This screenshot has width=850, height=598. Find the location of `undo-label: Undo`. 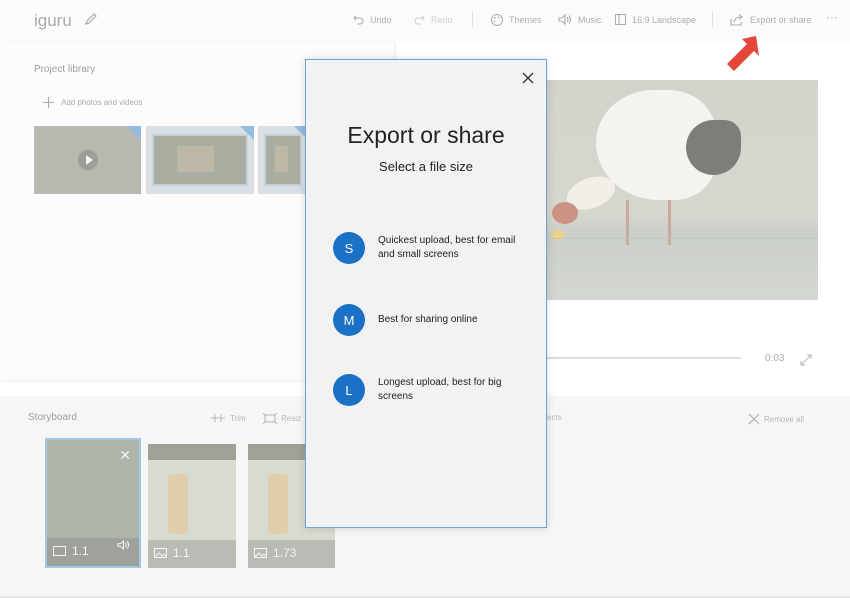

undo-label: Undo is located at coordinates (381, 19).